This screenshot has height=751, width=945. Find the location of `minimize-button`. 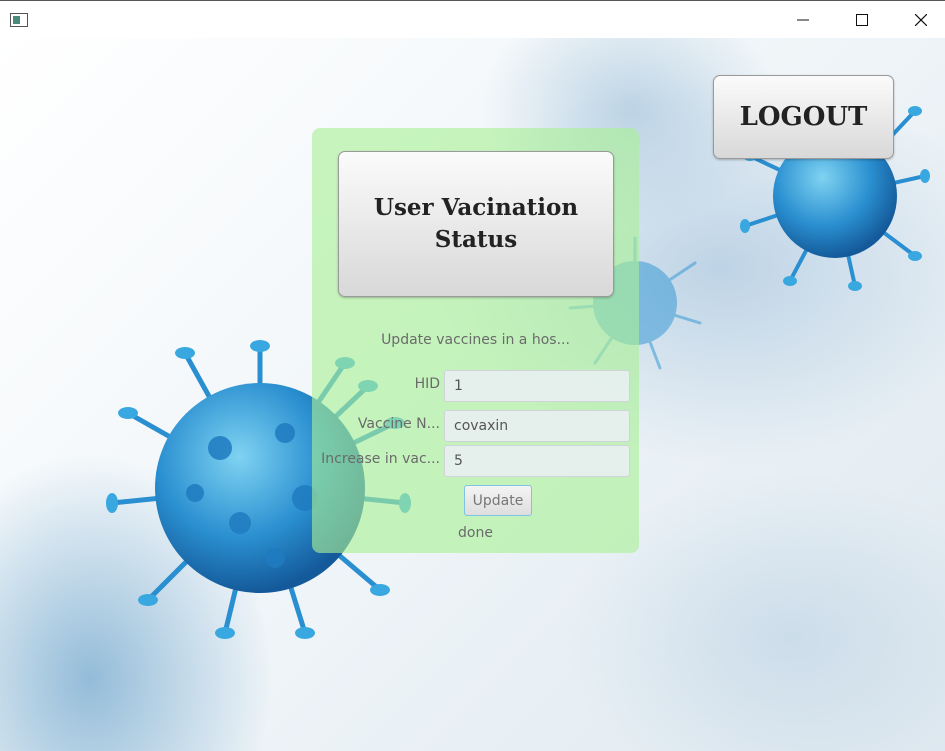

minimize-button is located at coordinates (803, 20).